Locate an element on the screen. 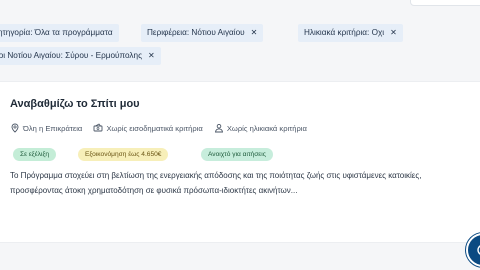 The image size is (480, 270). filter-chip-category: ητηγορία: Όλα τα προγράμματα is located at coordinates (59, 33).